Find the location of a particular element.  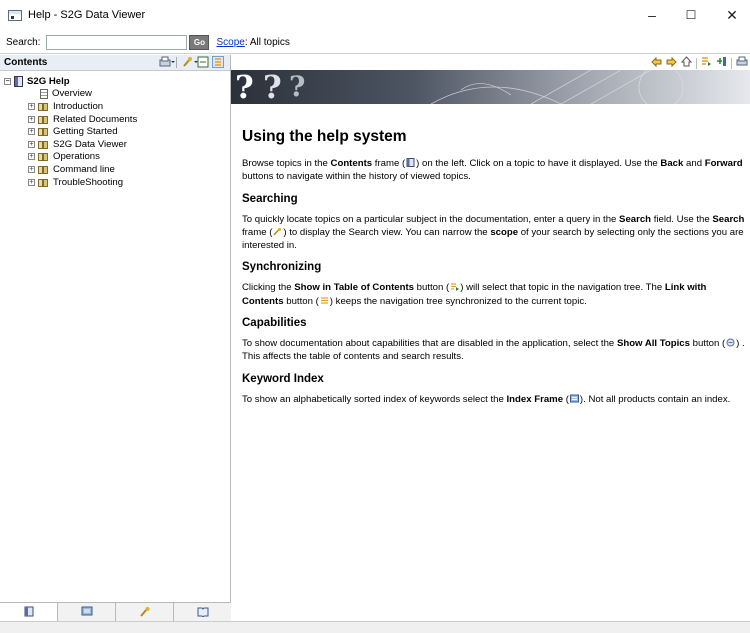

bookmarks-tab-icon is located at coordinates (203, 613).